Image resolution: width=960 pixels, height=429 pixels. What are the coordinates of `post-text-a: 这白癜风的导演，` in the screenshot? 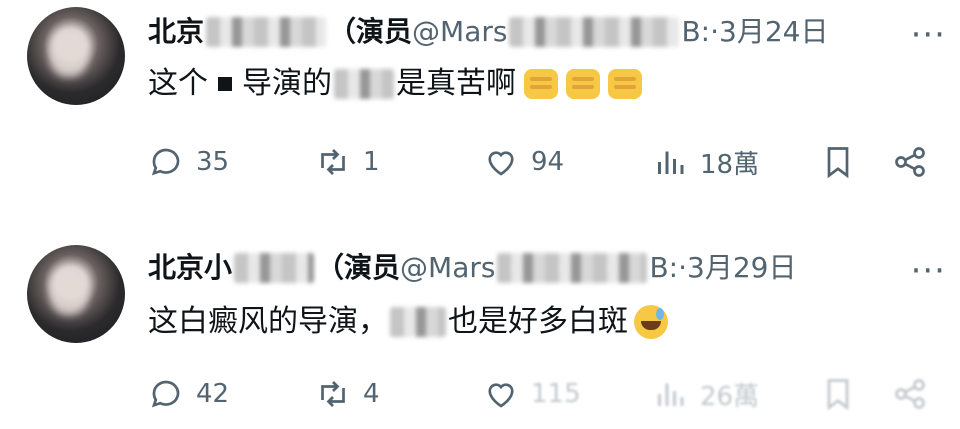 It's located at (268, 321).